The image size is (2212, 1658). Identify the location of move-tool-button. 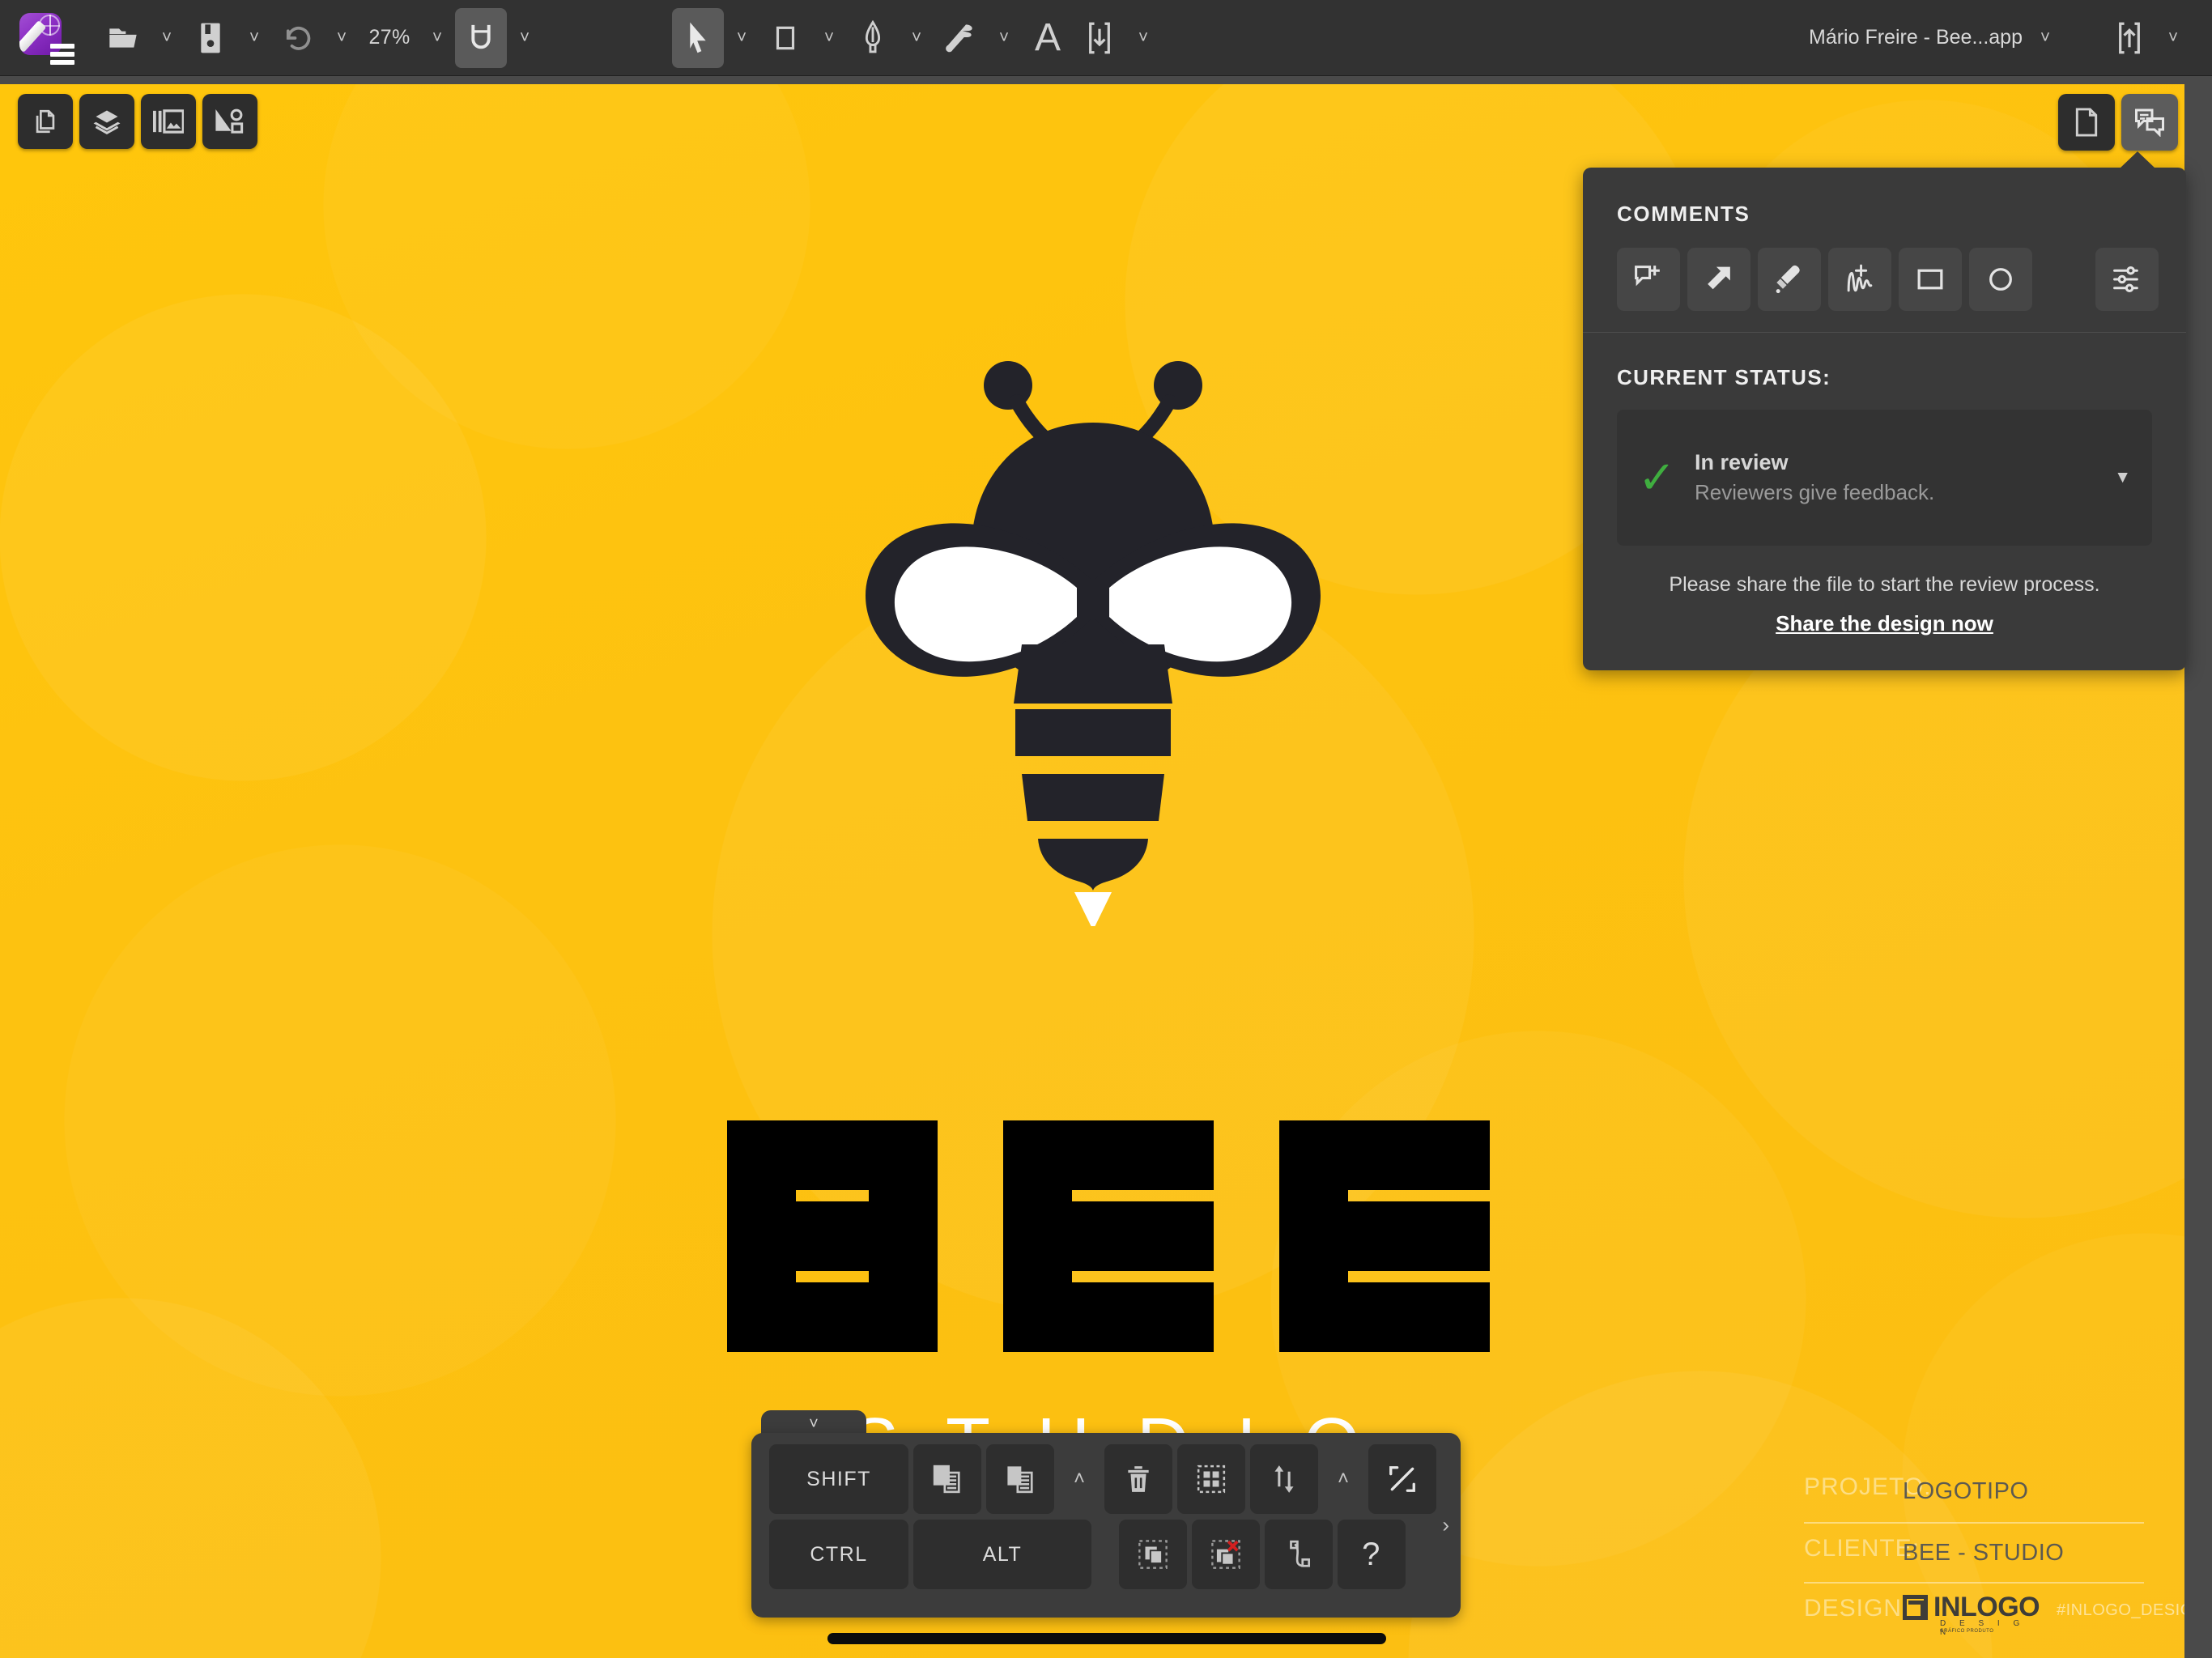
(698, 37).